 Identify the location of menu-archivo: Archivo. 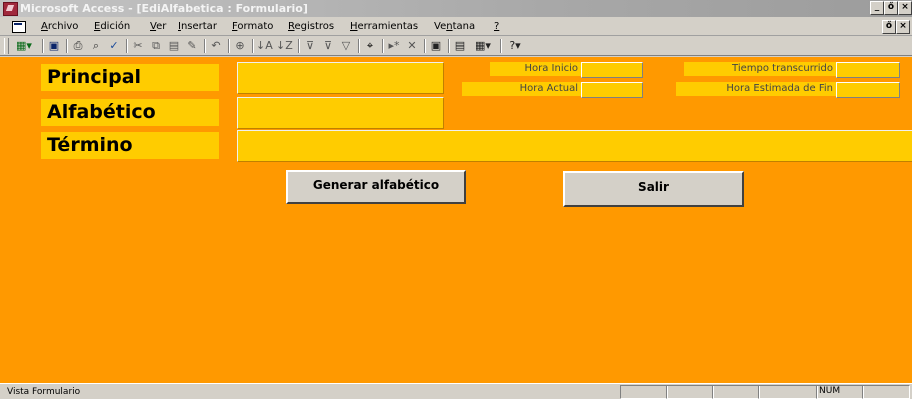
(59, 26).